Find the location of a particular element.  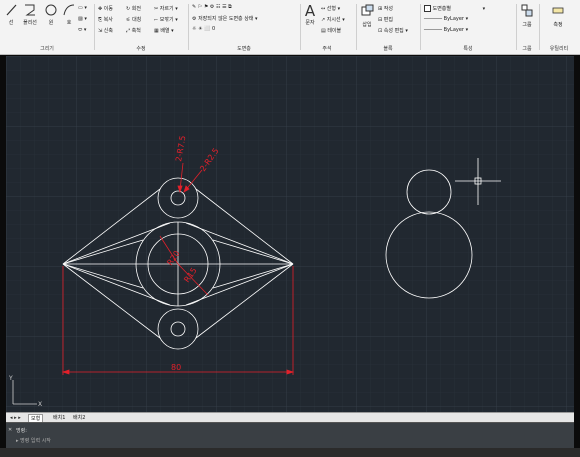

stretch-button: ⇲ 신축 is located at coordinates (105, 30).